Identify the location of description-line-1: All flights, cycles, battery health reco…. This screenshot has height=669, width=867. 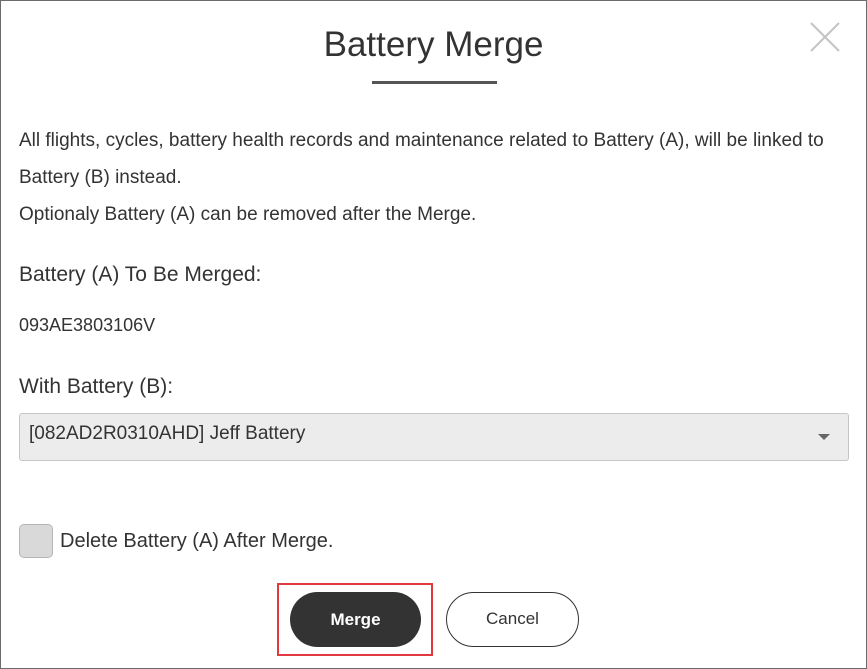
(421, 159).